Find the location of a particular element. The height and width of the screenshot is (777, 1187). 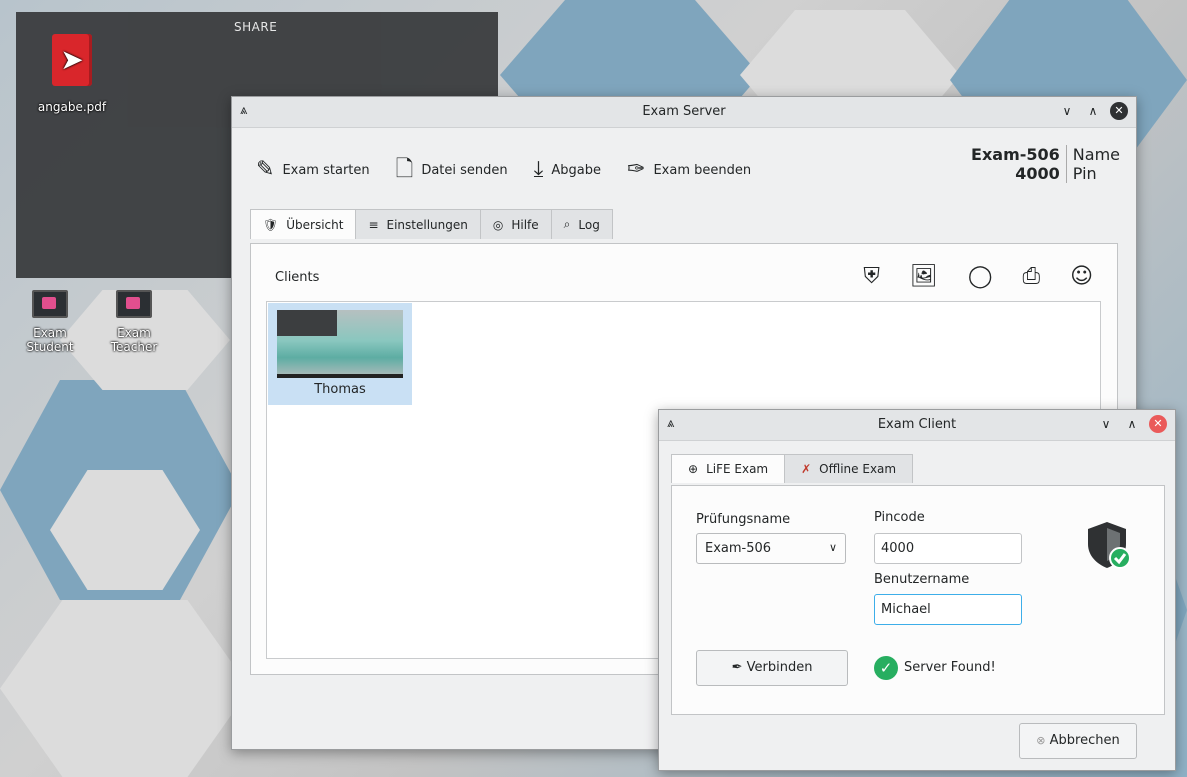

pincode-label: Pincode is located at coordinates (899, 517).